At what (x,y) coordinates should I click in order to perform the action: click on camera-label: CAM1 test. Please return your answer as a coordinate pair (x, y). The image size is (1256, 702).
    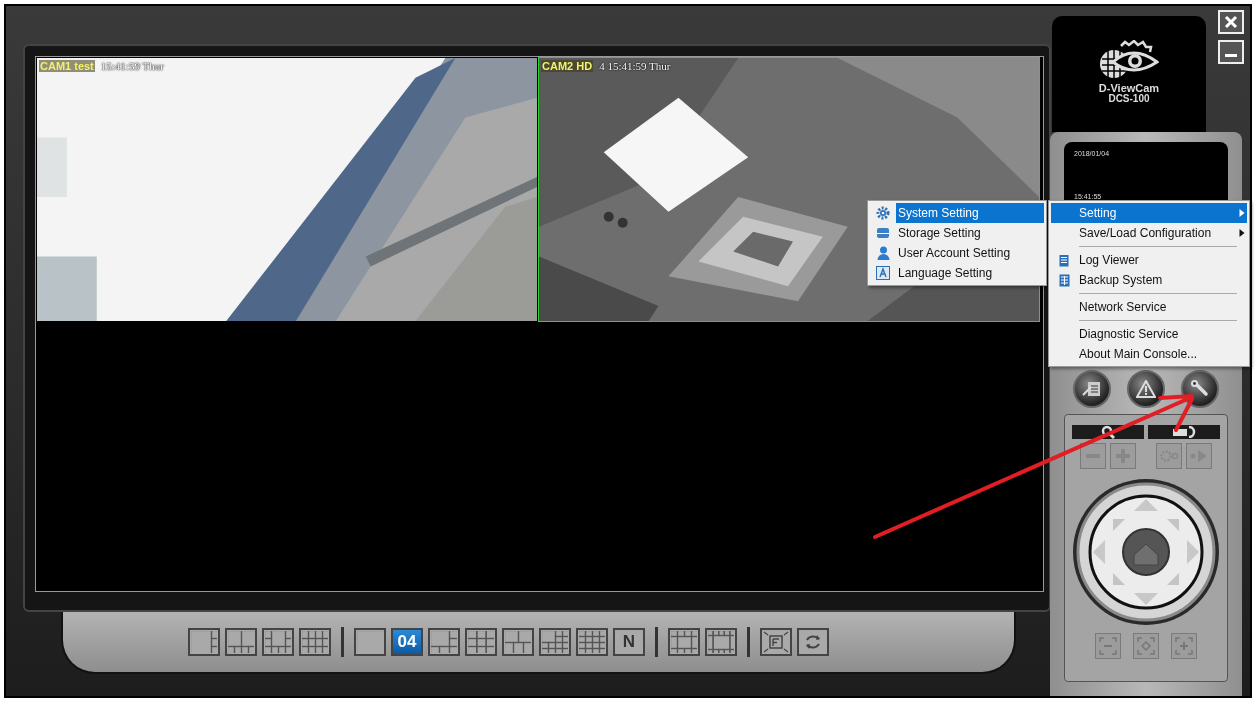
    Looking at the image, I should click on (67, 66).